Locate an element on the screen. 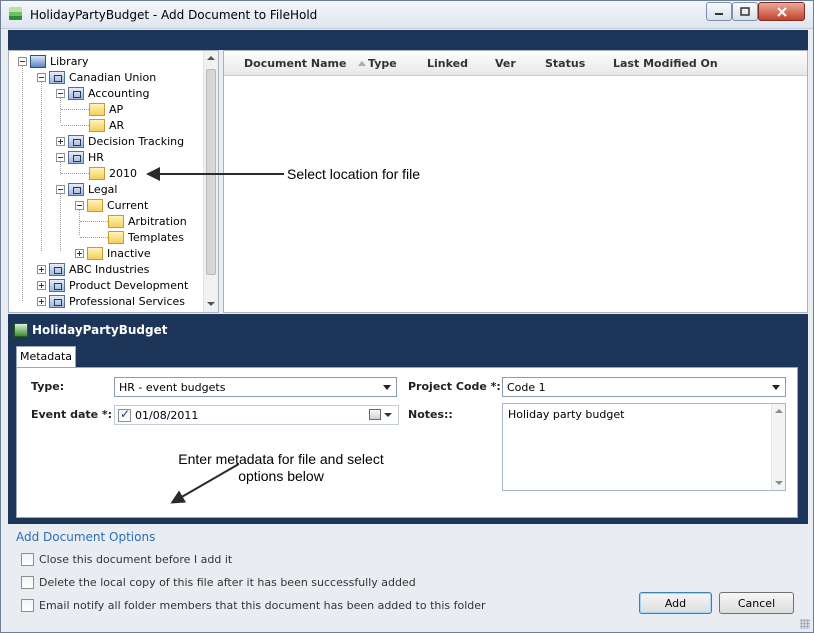 This screenshot has width=814, height=633. tree-node-label: ABC Industries is located at coordinates (109, 269).